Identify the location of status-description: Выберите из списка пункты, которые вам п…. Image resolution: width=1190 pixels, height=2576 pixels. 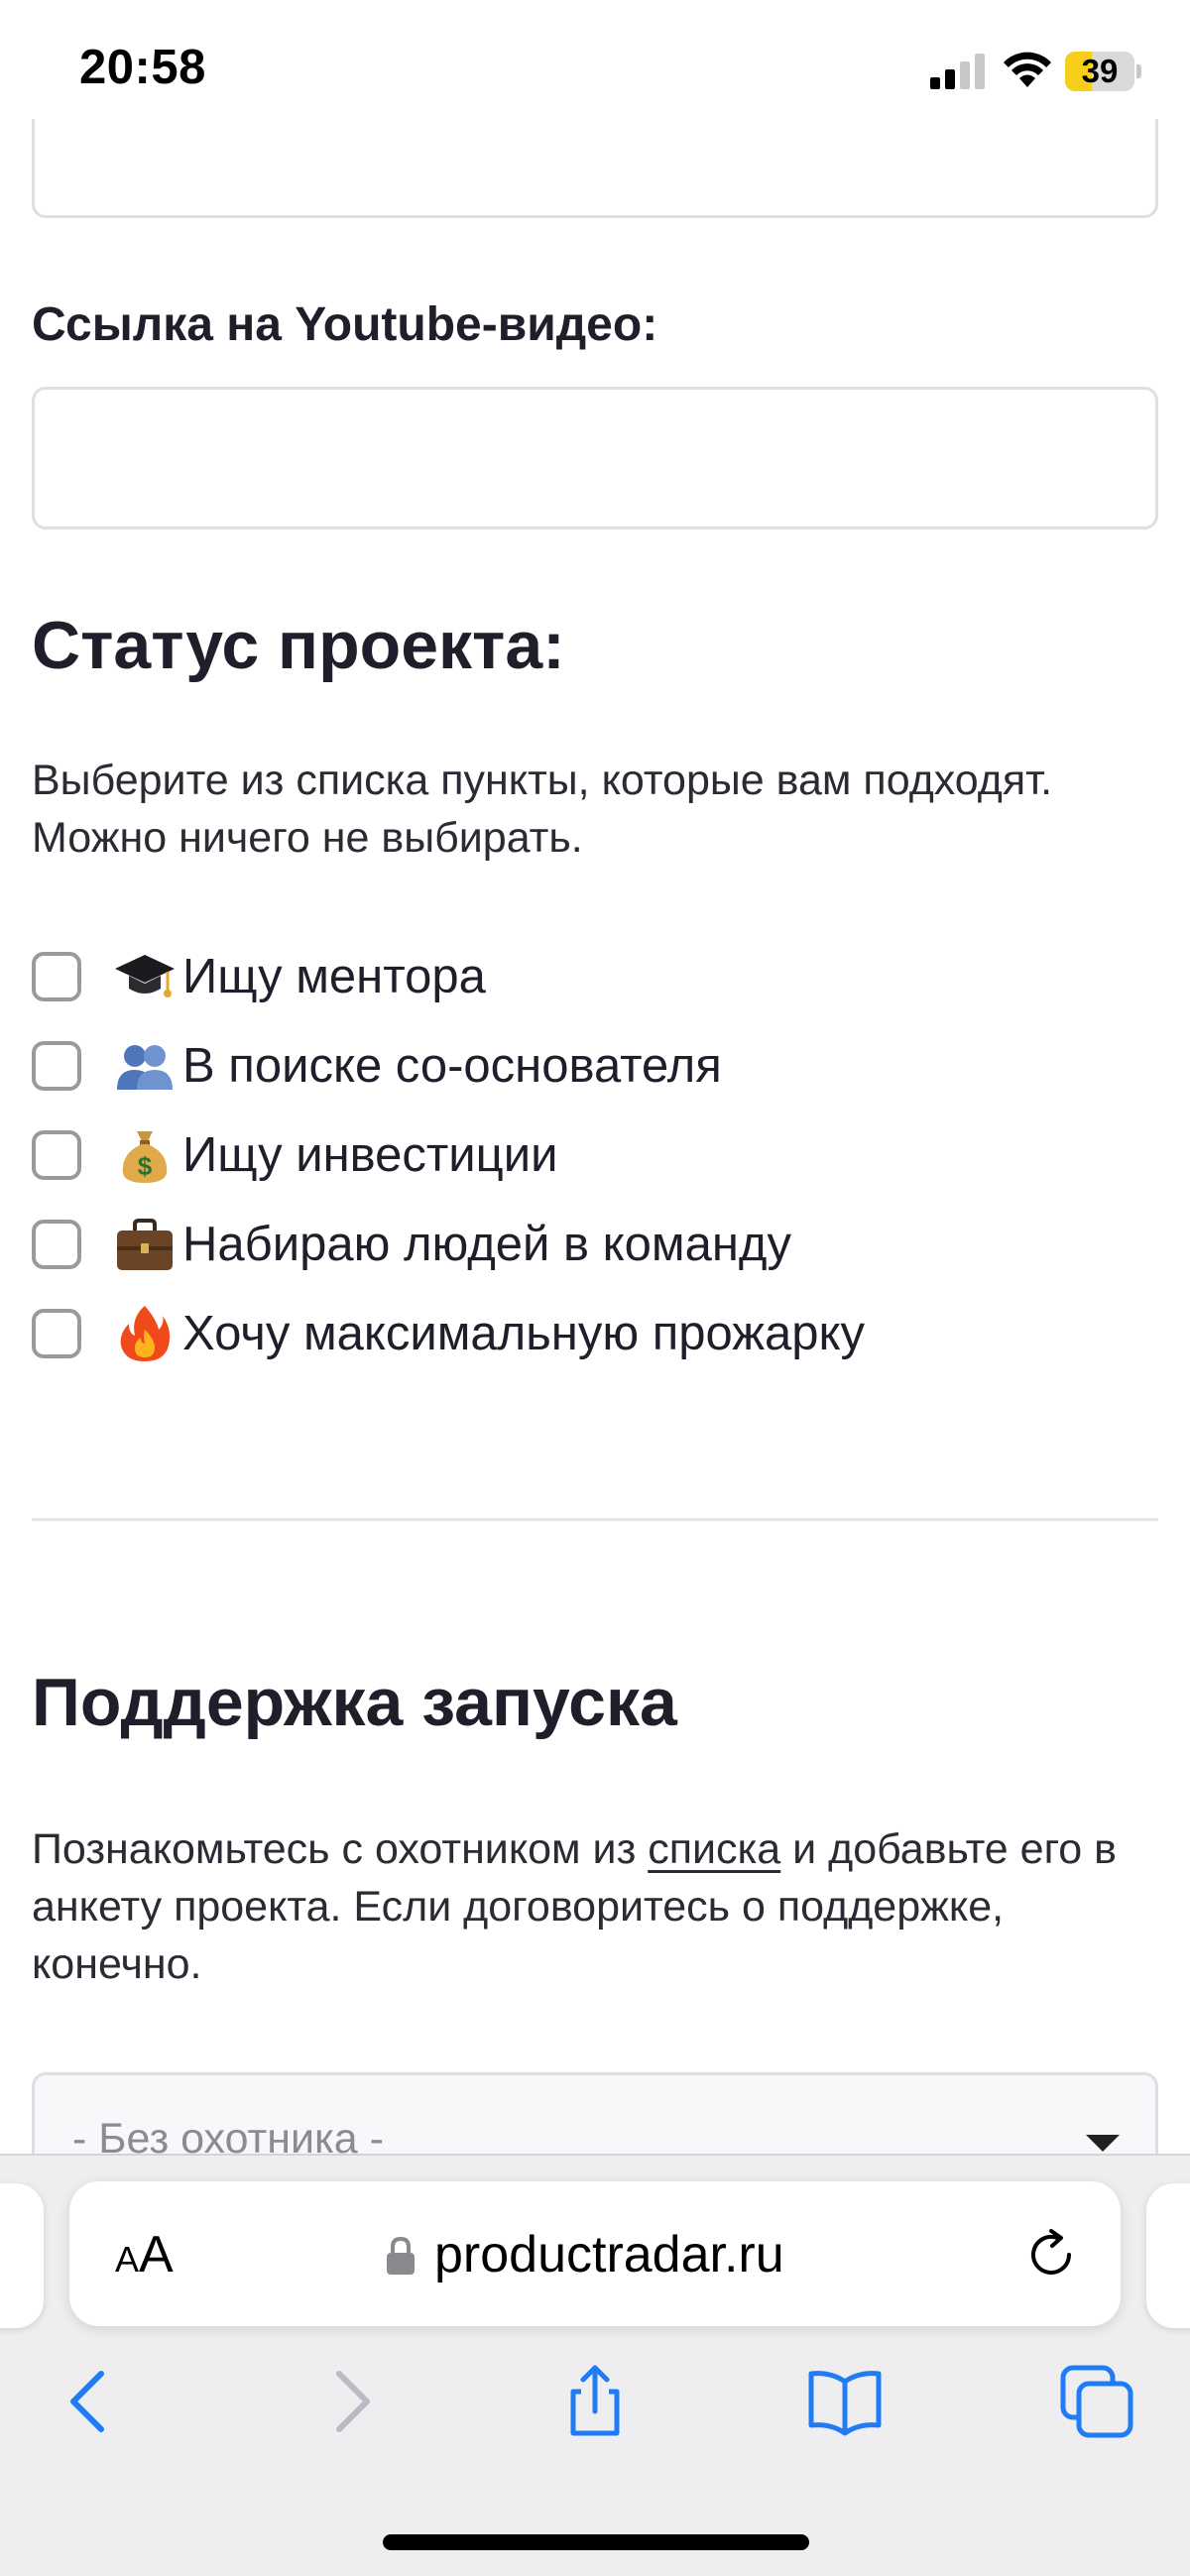
(542, 809).